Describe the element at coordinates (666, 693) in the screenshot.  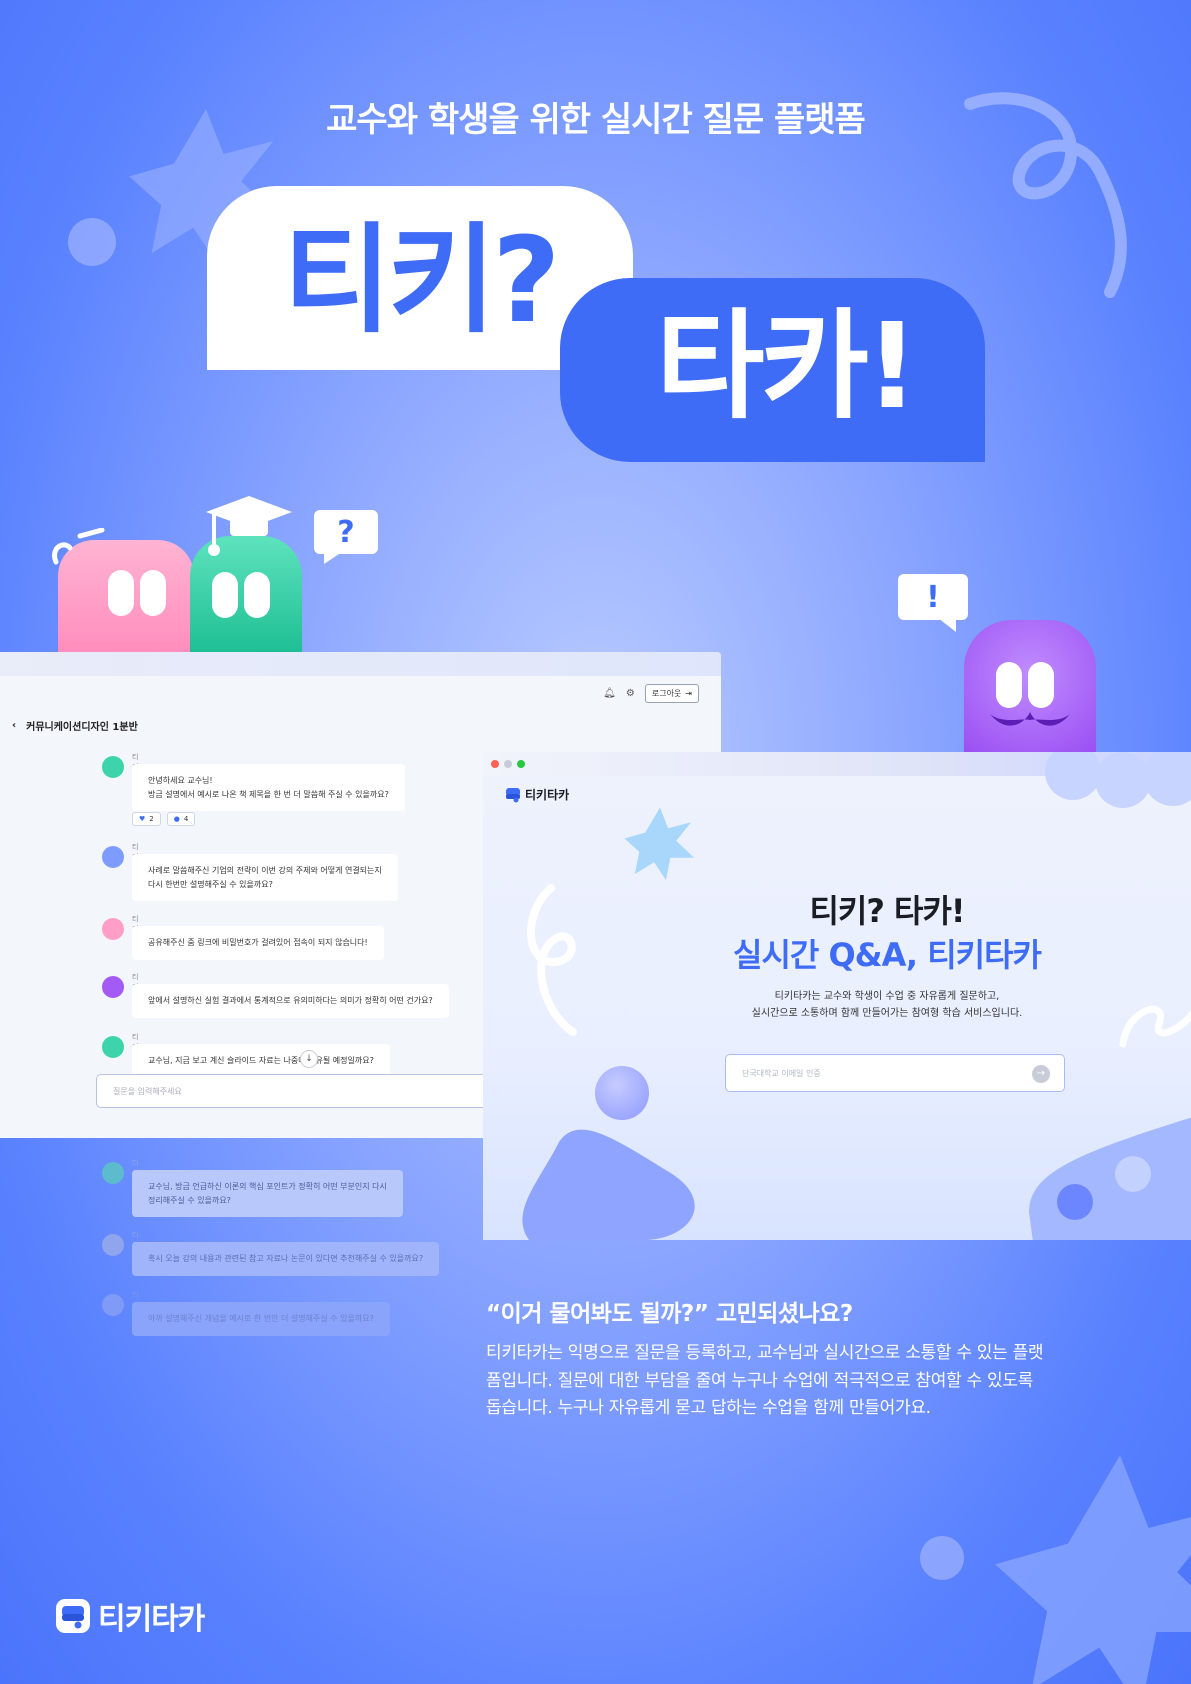
I see `logout-label: 로그아웃` at that location.